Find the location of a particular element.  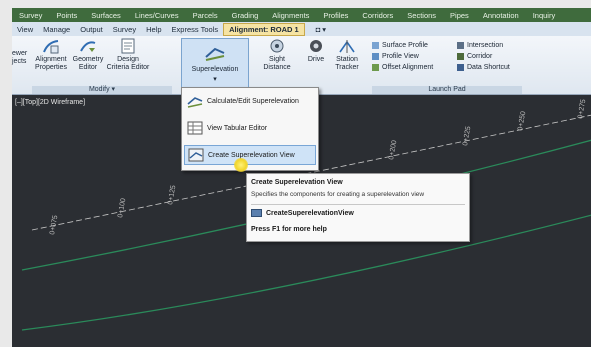

profile-view-icon is located at coordinates (375, 56).